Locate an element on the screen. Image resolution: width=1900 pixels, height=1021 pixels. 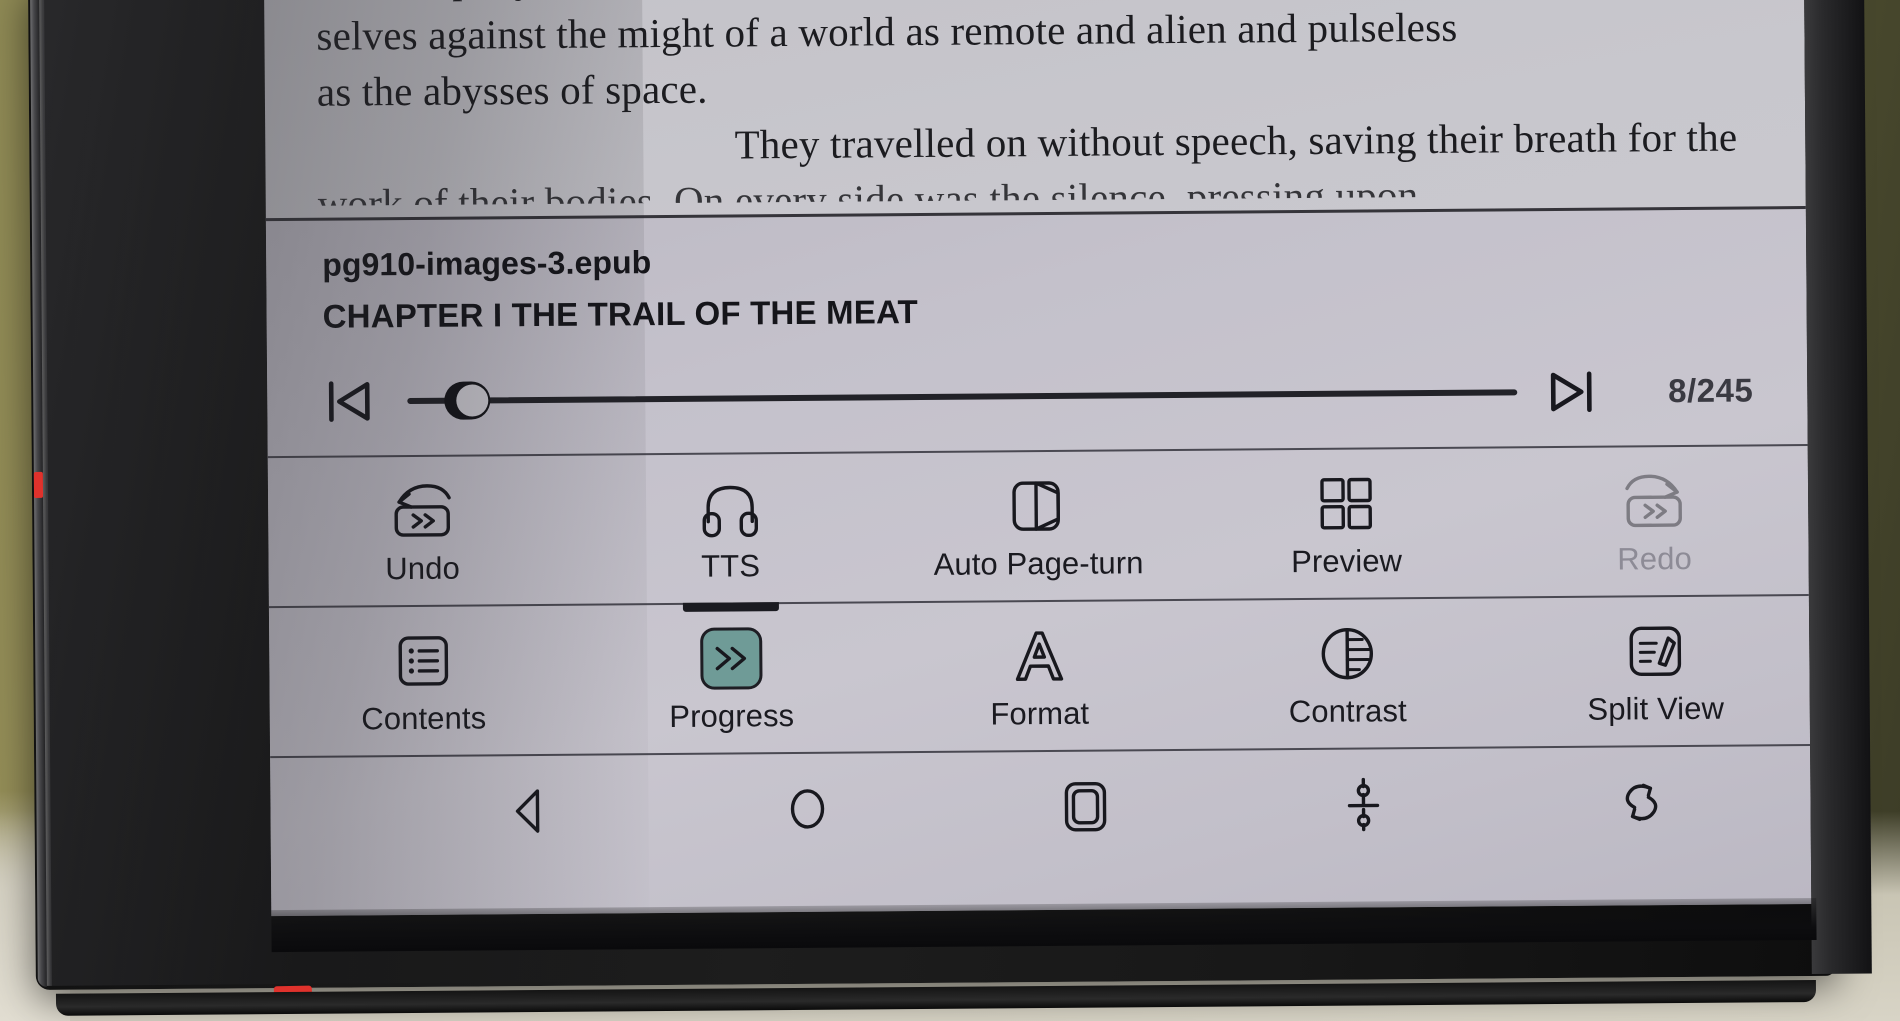
jump-to-first-page-button is located at coordinates (349, 401).